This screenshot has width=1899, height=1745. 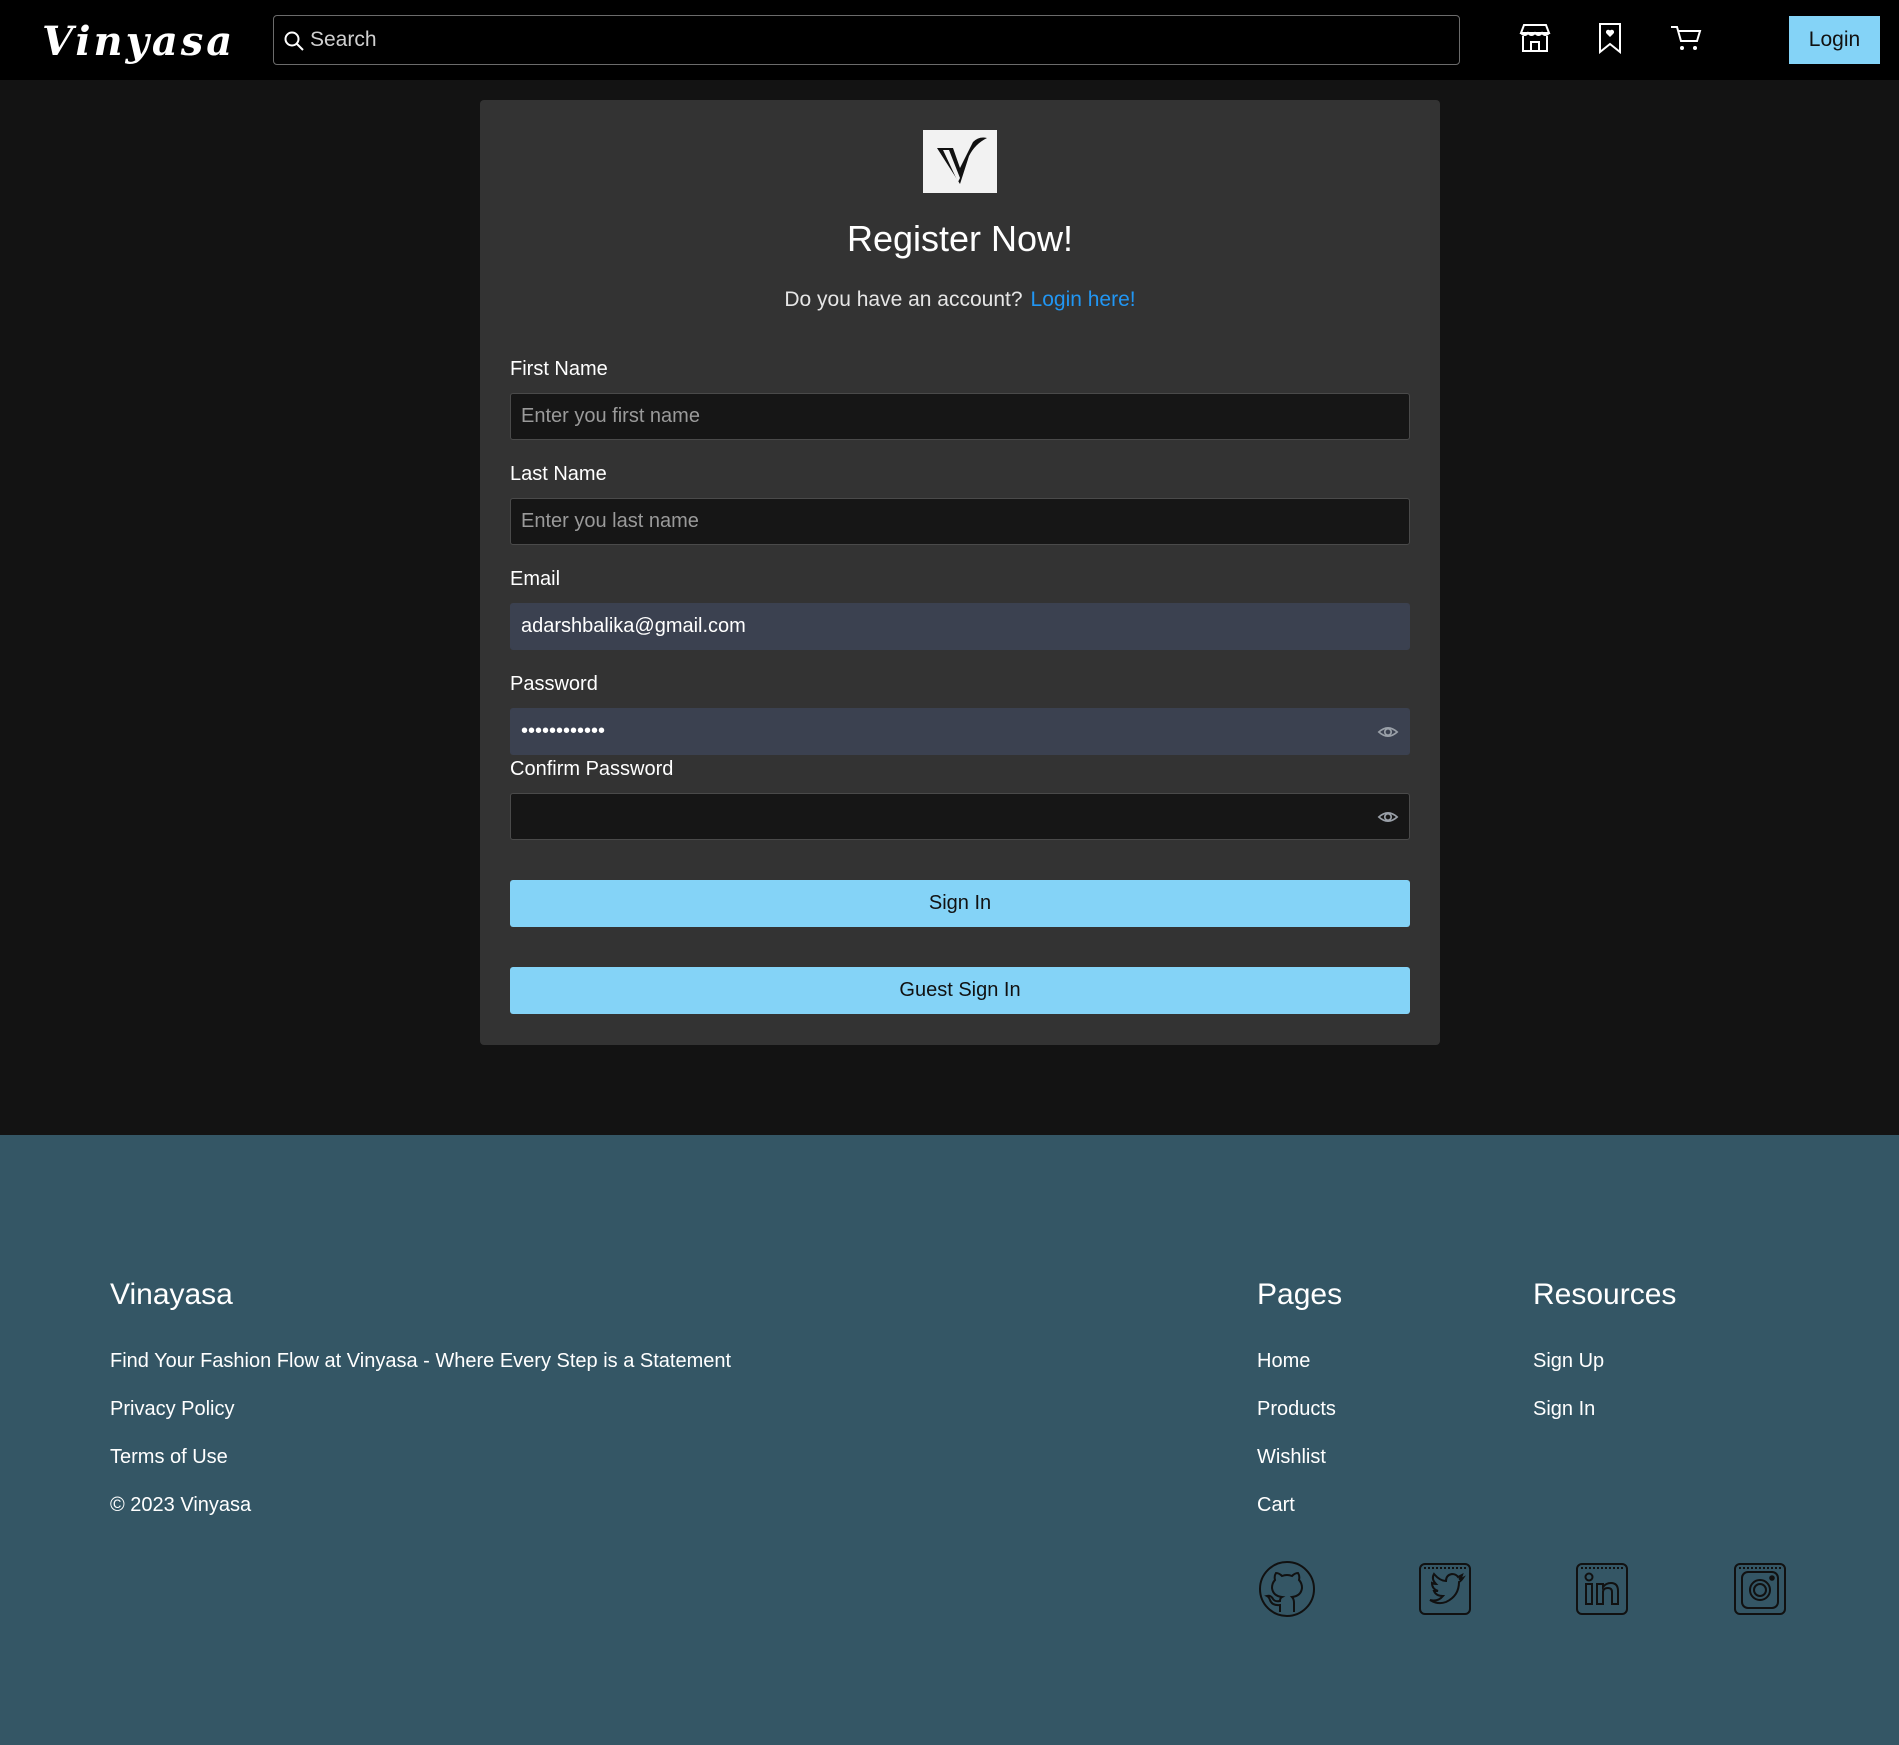 What do you see at coordinates (138, 42) in the screenshot?
I see `site-logo: Vinyasa` at bounding box center [138, 42].